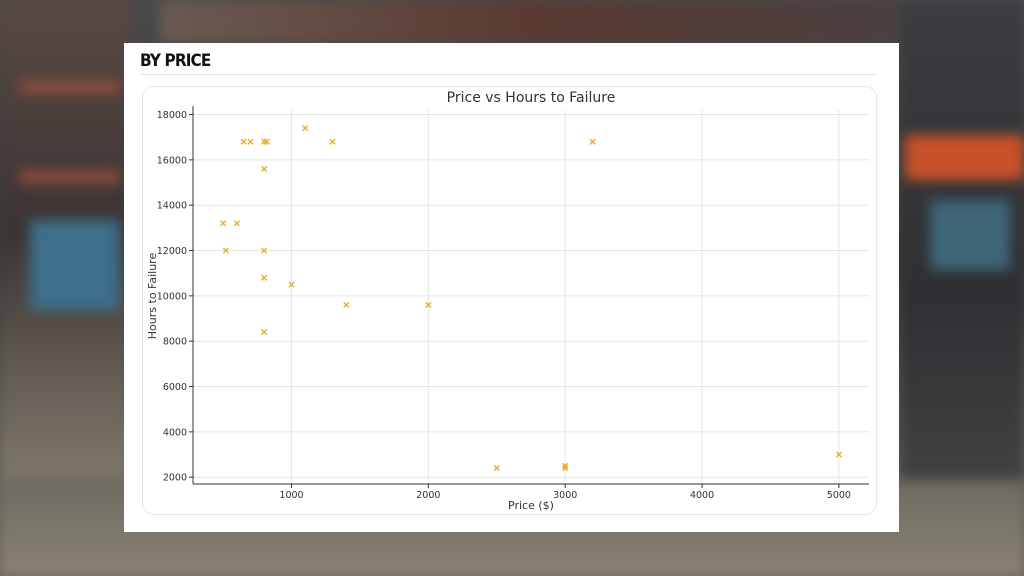 The height and width of the screenshot is (576, 1024). Describe the element at coordinates (172, 160) in the screenshot. I see `y-tick-label: 16000` at that location.